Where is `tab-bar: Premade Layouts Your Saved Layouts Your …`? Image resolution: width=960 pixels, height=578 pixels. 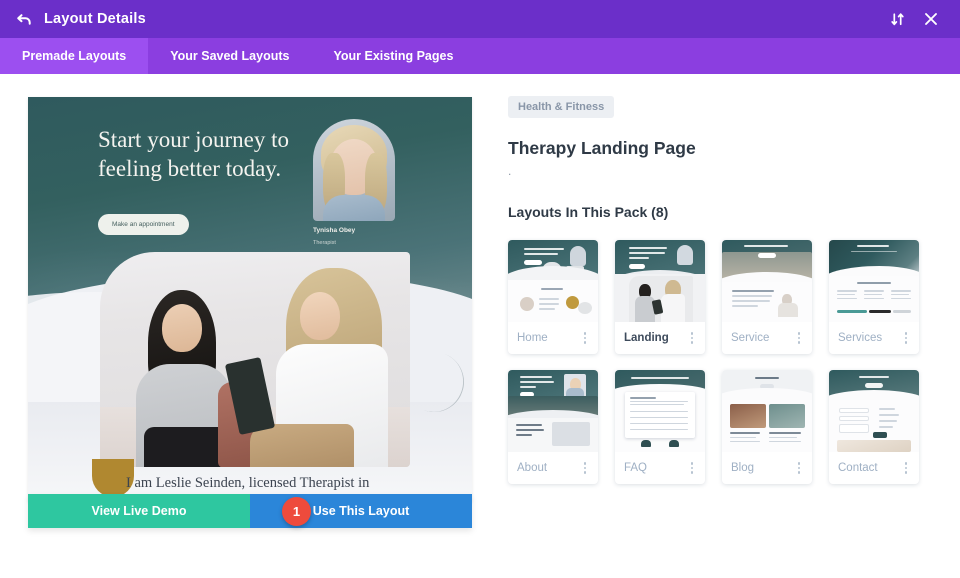
tab-bar: Premade Layouts Your Saved Layouts Your … is located at coordinates (480, 56).